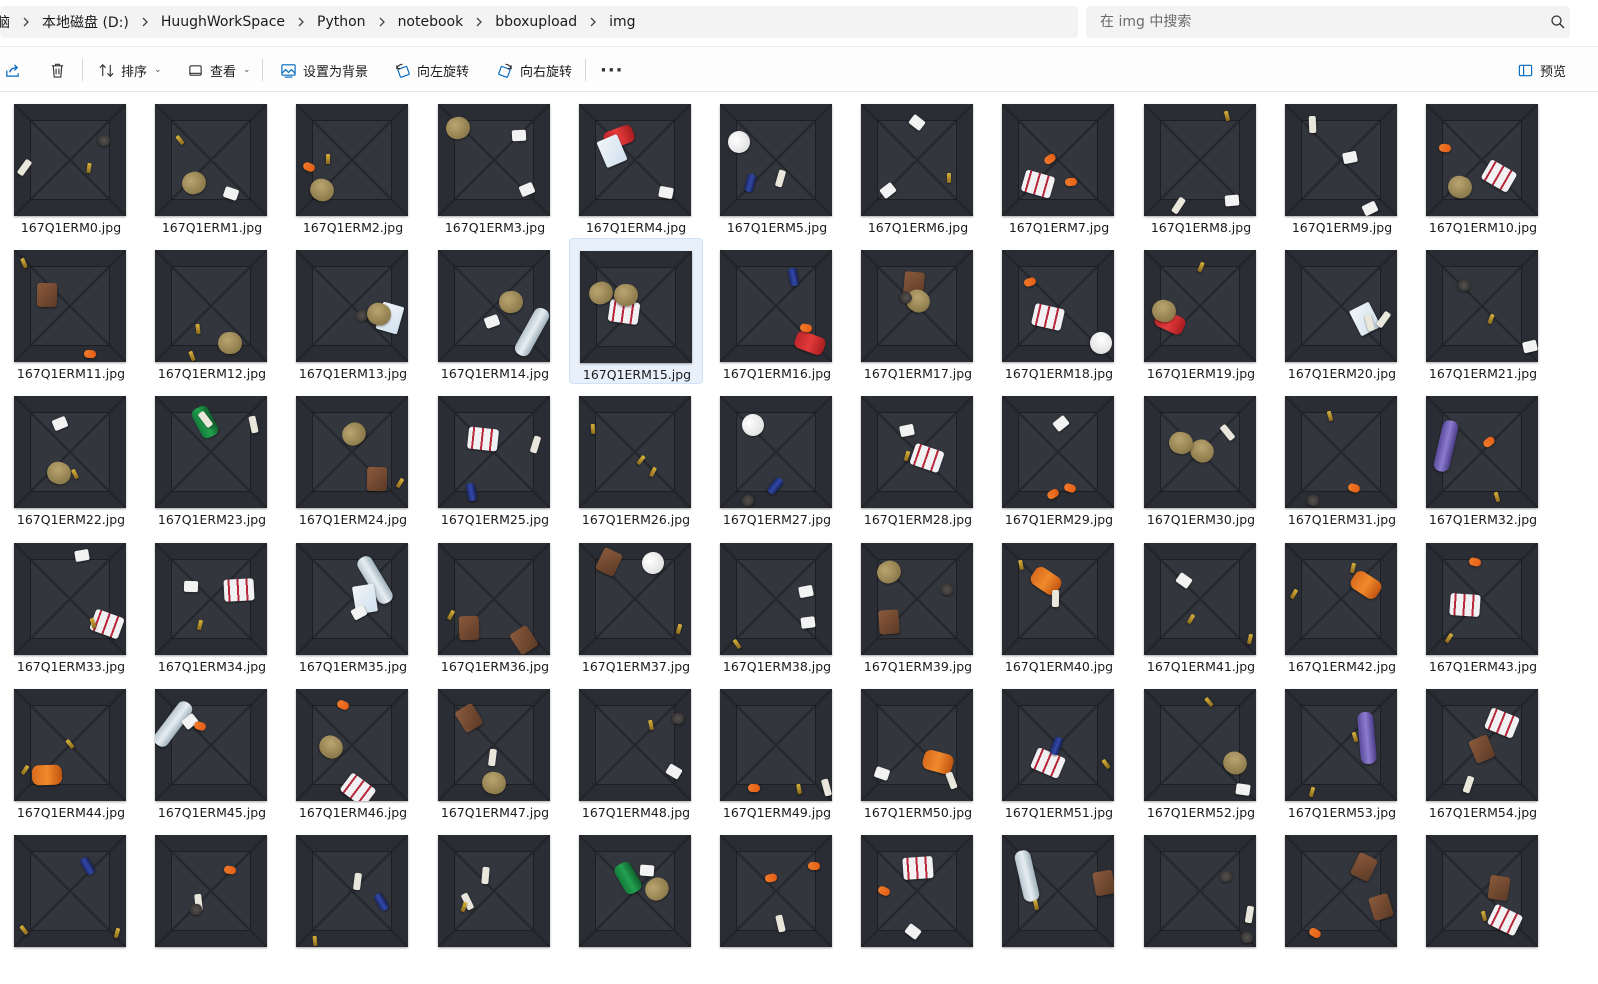 This screenshot has height=984, width=1598. Describe the element at coordinates (1483, 604) in the screenshot. I see `file-item: 167Q1ERM43.jpg` at that location.